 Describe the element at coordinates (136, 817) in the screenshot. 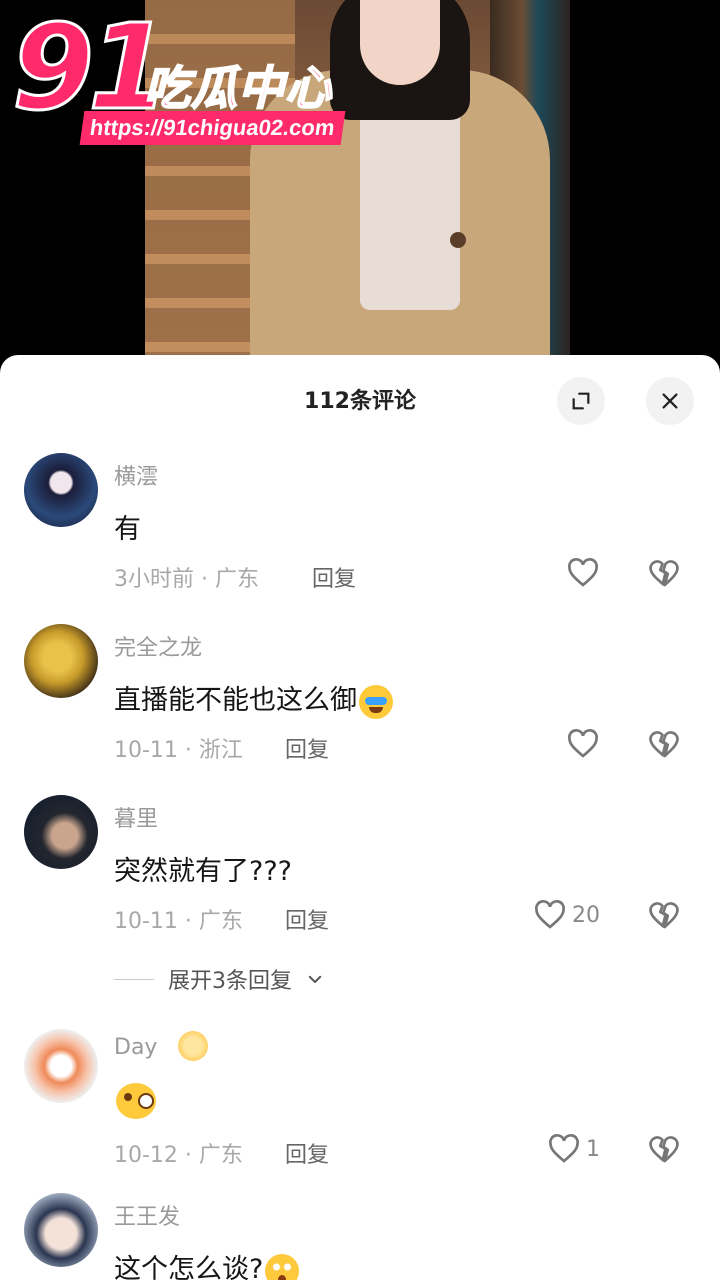

I see `comment-username: 暮里` at that location.